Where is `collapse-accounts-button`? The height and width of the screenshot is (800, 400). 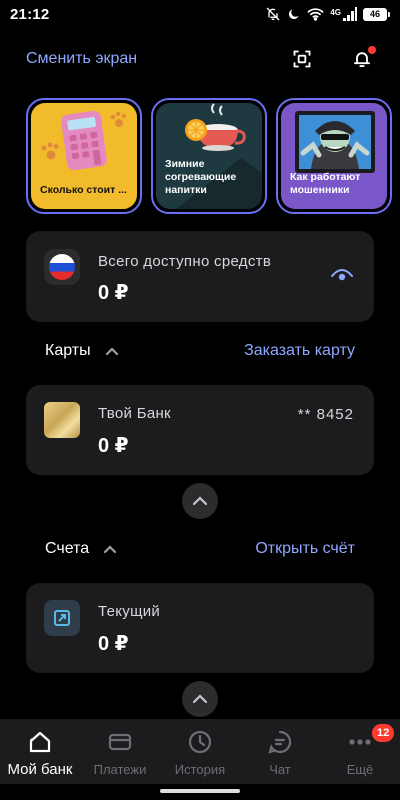 collapse-accounts-button is located at coordinates (200, 699).